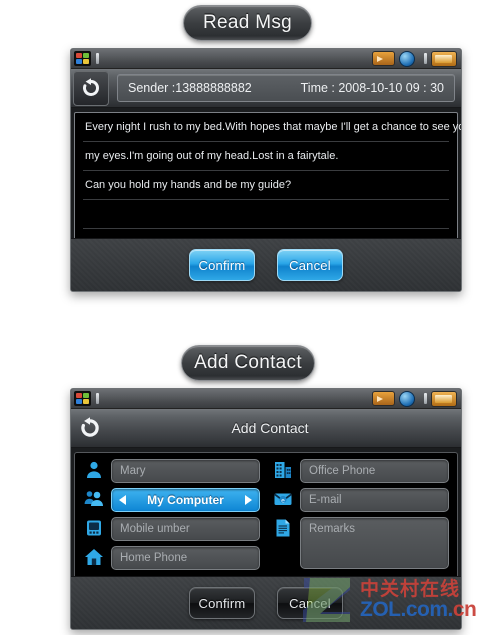 Image resolution: width=500 pixels, height=635 pixels. I want to click on title-bar-add-contact: Add Contact, so click(266, 428).